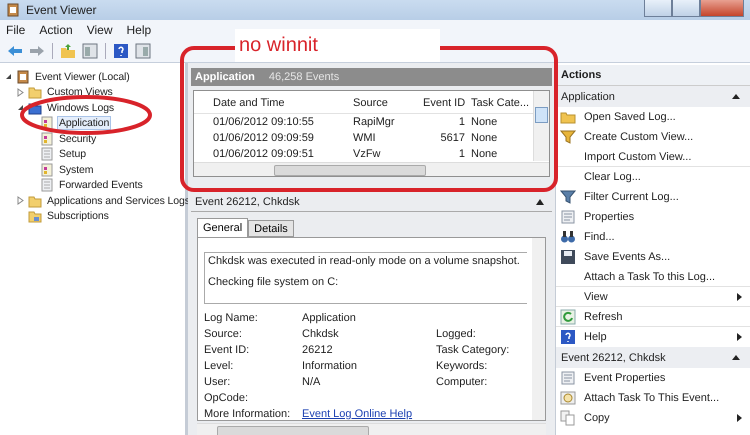 Image resolution: width=750 pixels, height=435 pixels. What do you see at coordinates (225, 77) in the screenshot?
I see `log-title: Application` at bounding box center [225, 77].